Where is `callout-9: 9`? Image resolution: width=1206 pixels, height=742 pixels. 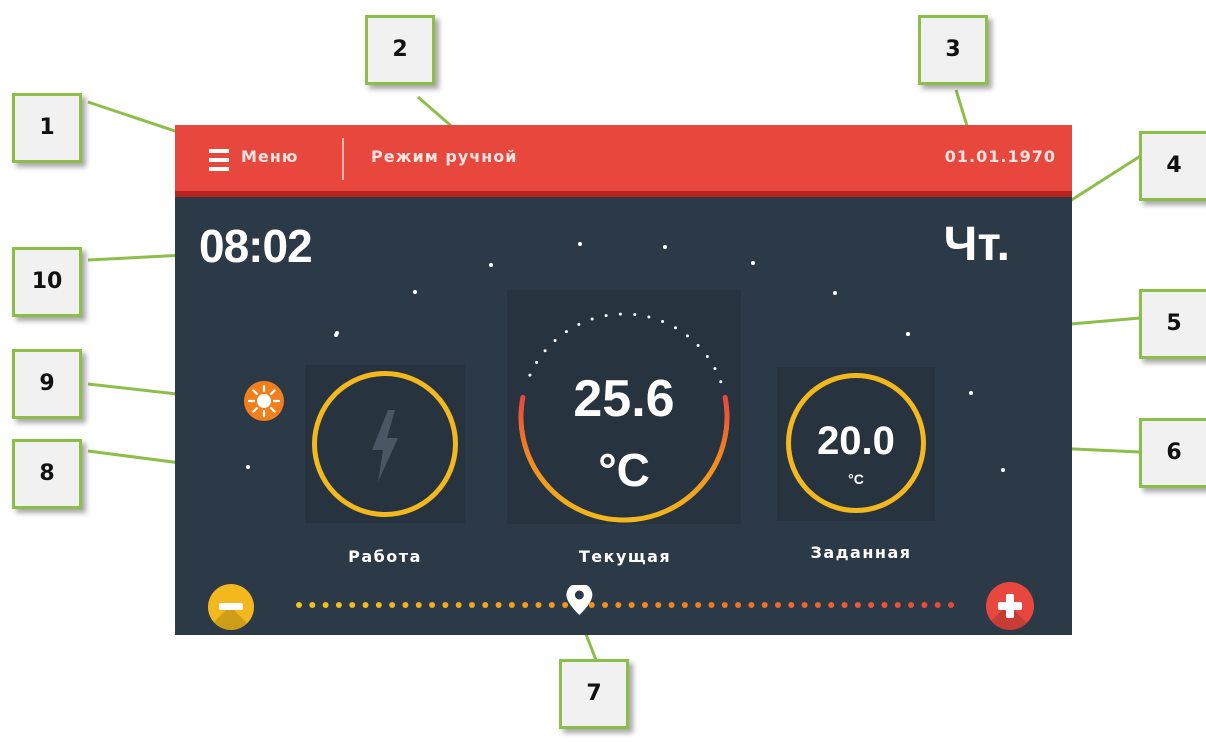
callout-9: 9 is located at coordinates (47, 384).